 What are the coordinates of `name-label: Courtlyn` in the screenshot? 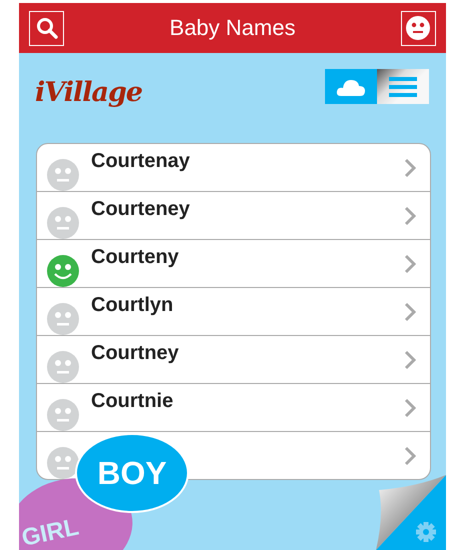 It's located at (132, 305).